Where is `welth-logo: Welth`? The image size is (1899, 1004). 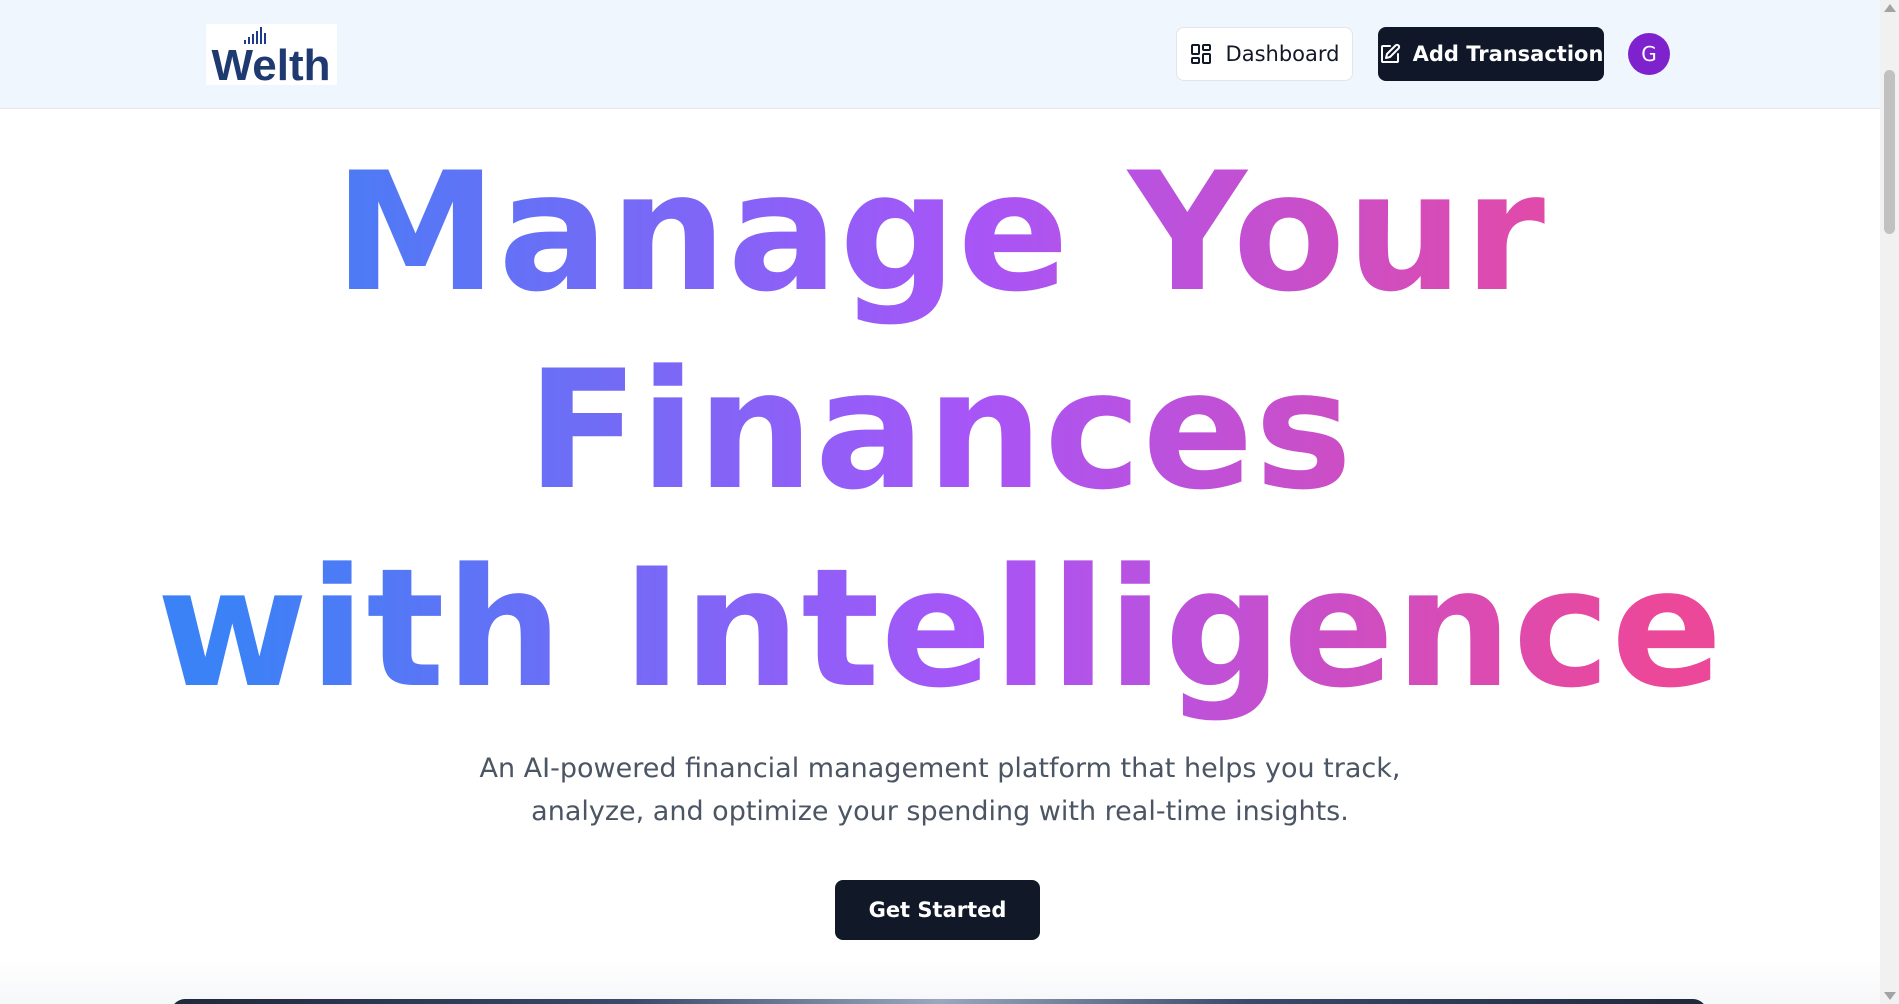
welth-logo: Welth is located at coordinates (271, 54).